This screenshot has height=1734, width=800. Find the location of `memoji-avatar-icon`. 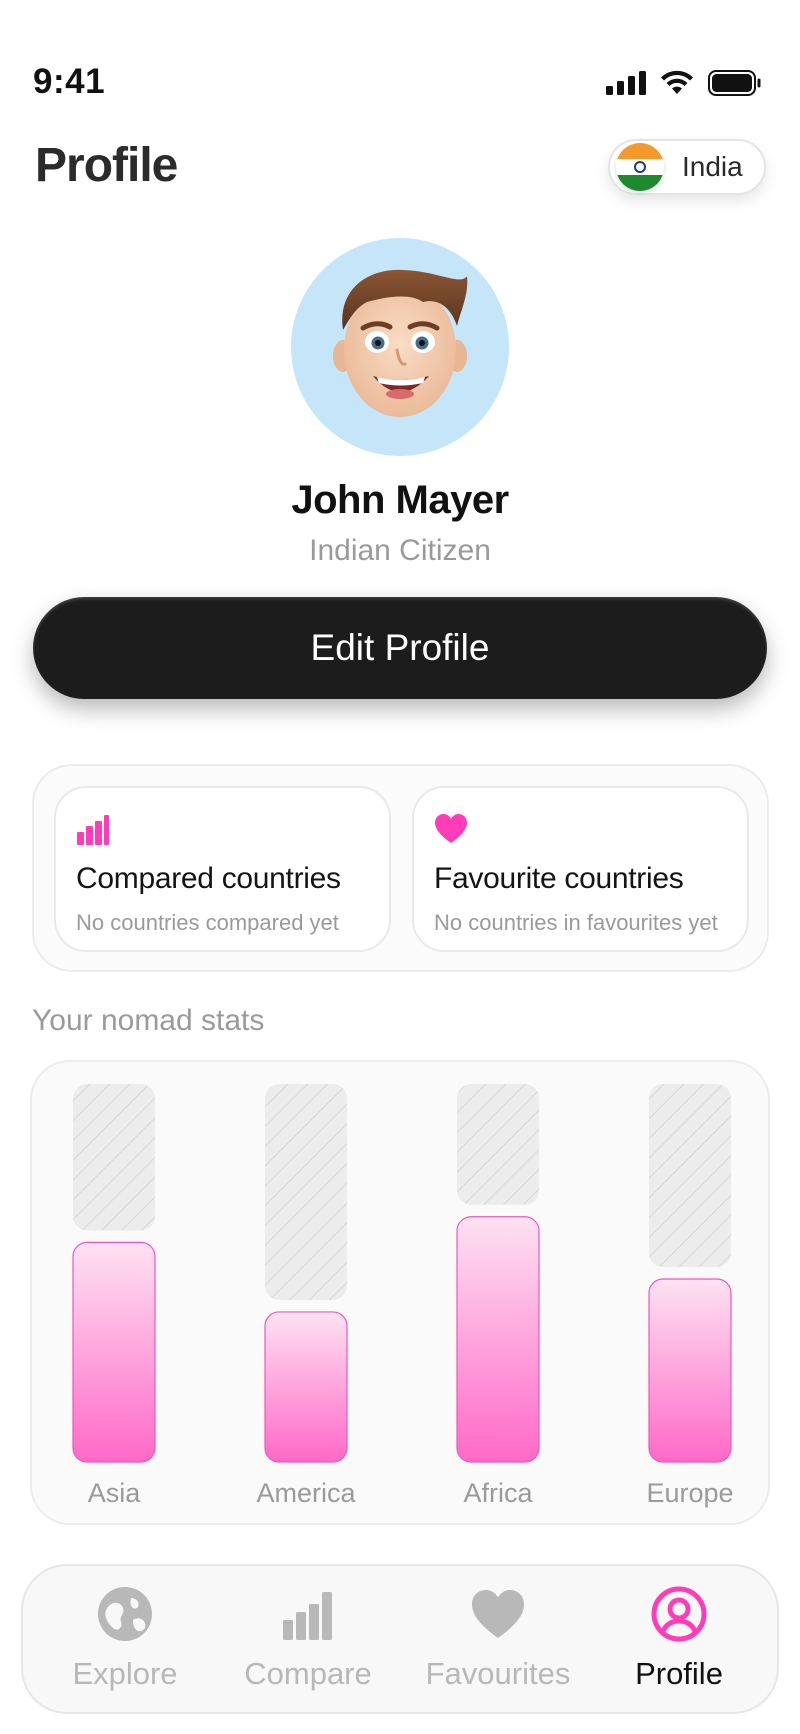

memoji-avatar-icon is located at coordinates (400, 343).